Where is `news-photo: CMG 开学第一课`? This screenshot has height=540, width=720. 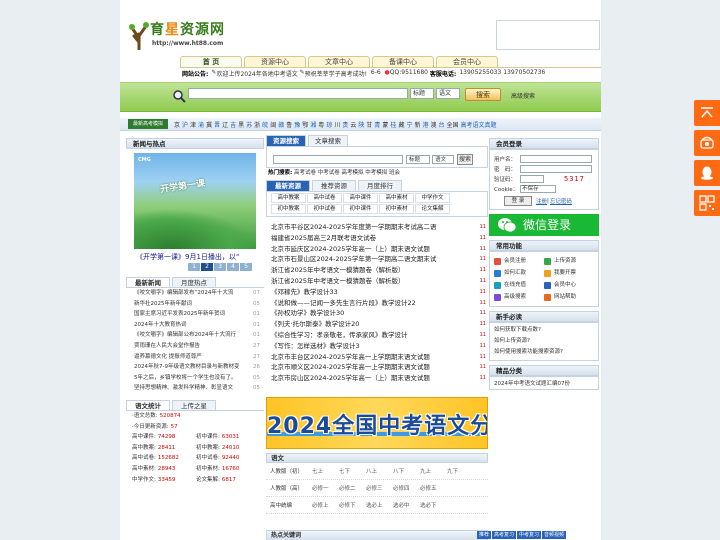 news-photo: CMG 开学第一课 is located at coordinates (195, 201).